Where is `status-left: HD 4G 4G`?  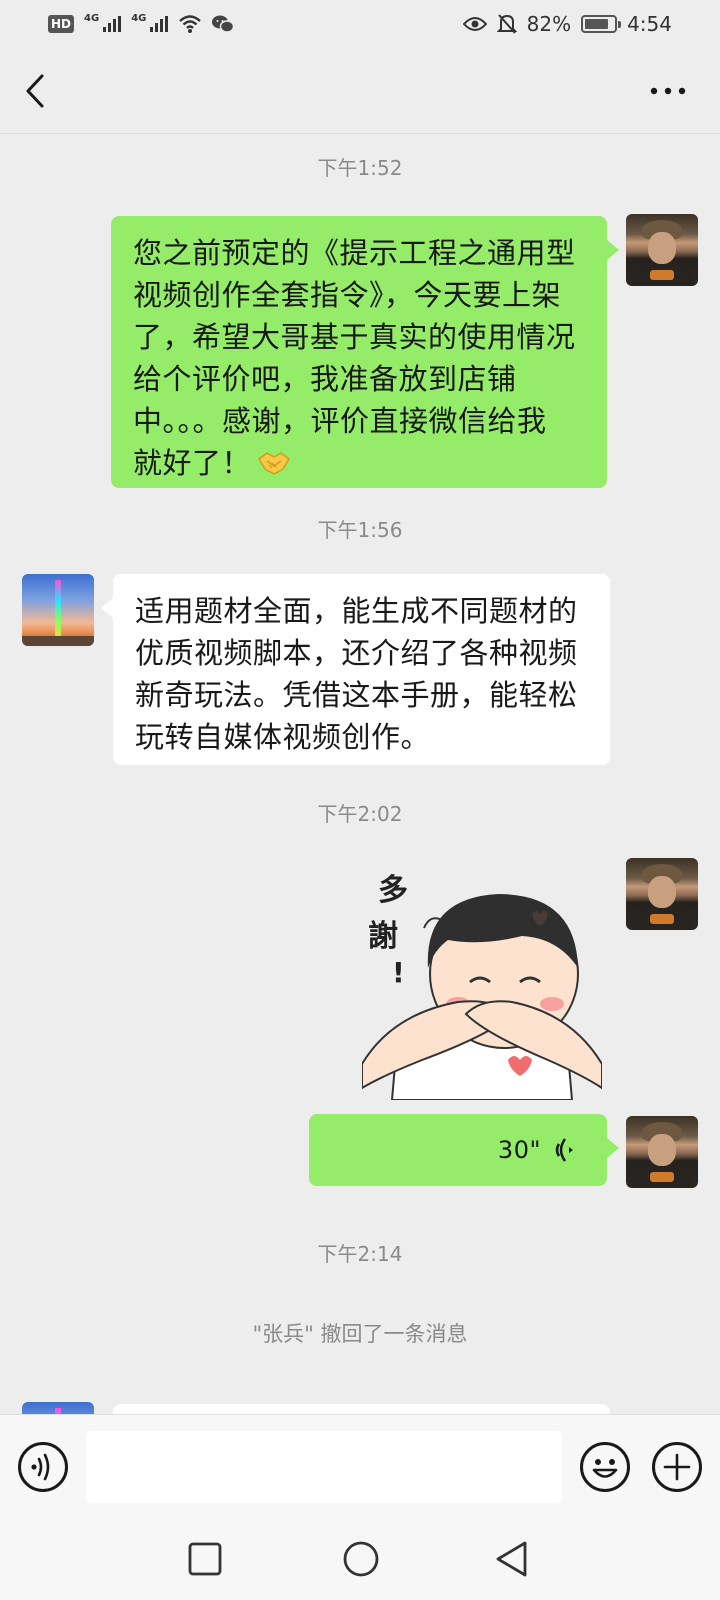
status-left: HD 4G 4G is located at coordinates (141, 23).